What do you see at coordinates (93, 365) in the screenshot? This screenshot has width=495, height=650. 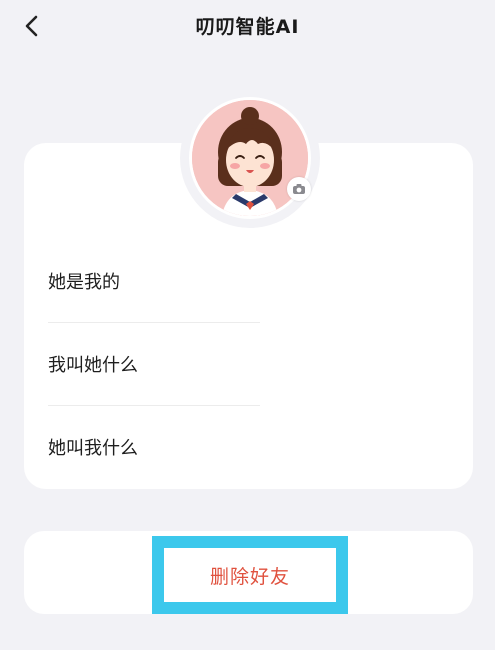 I see `what-i-call-her-label: 我叫她什么` at bounding box center [93, 365].